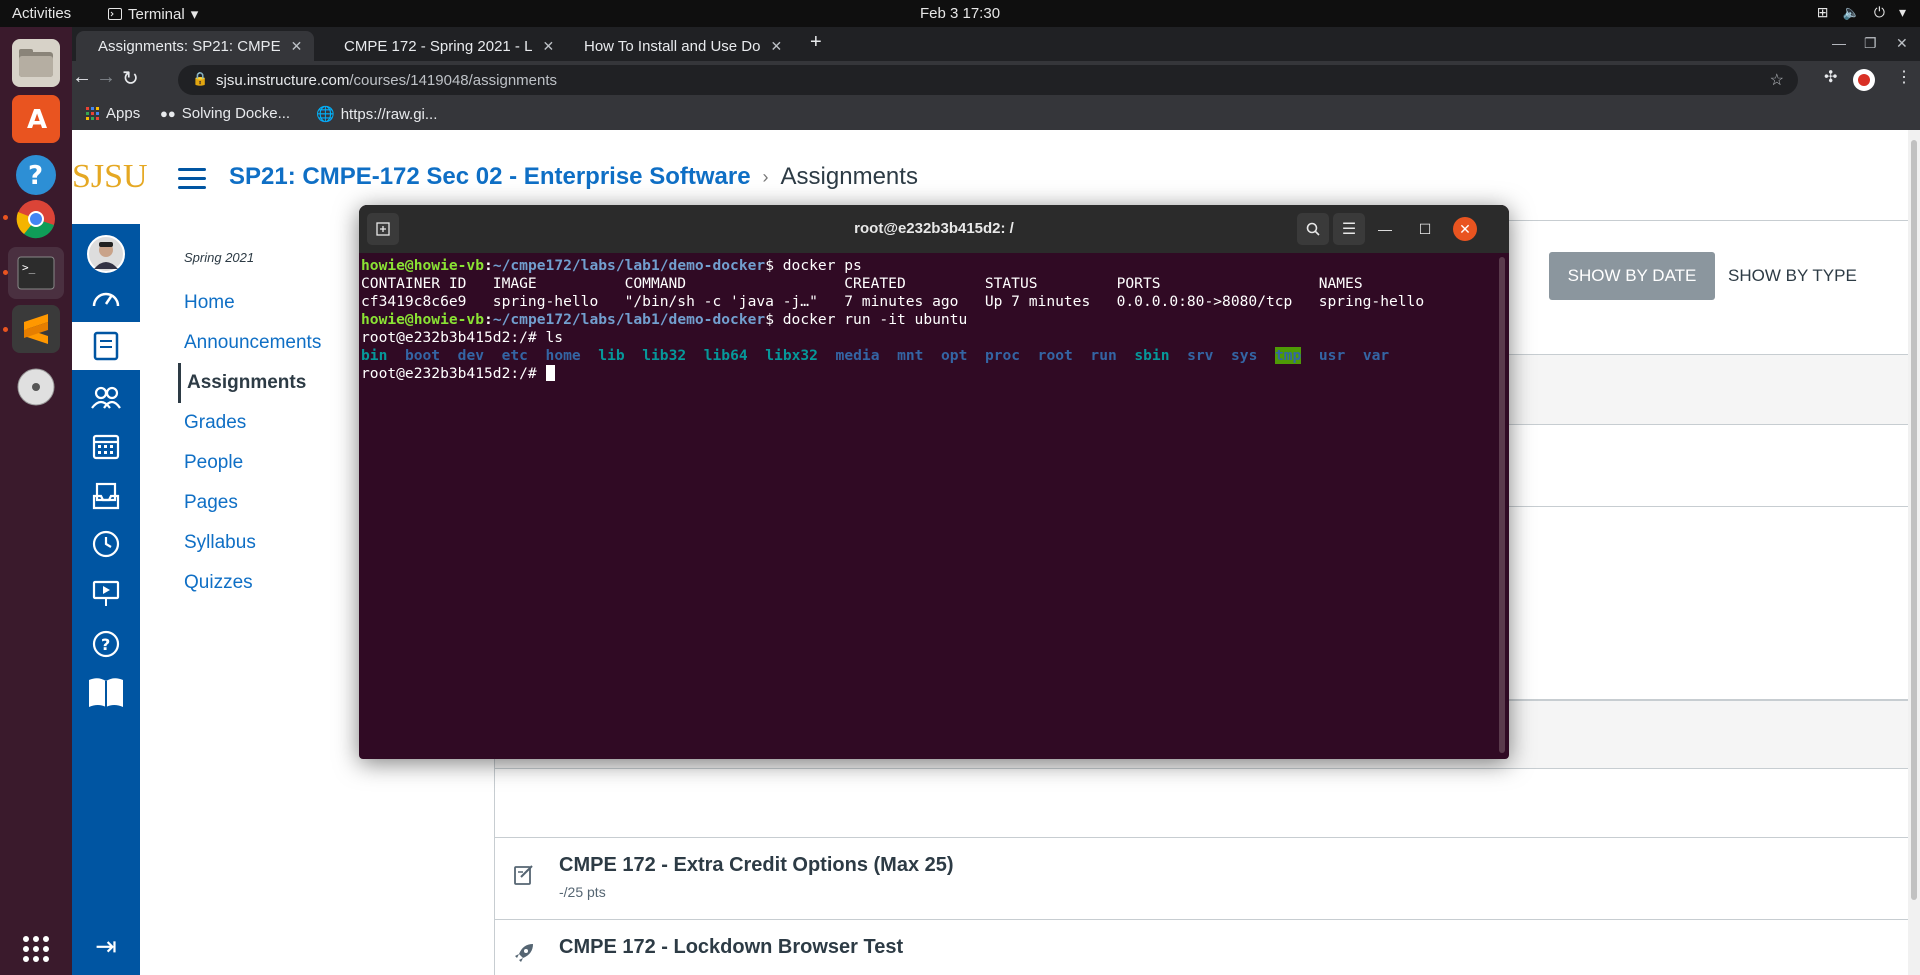 The height and width of the screenshot is (975, 1920). What do you see at coordinates (219, 257) in the screenshot?
I see `course-term: Spring 2021` at bounding box center [219, 257].